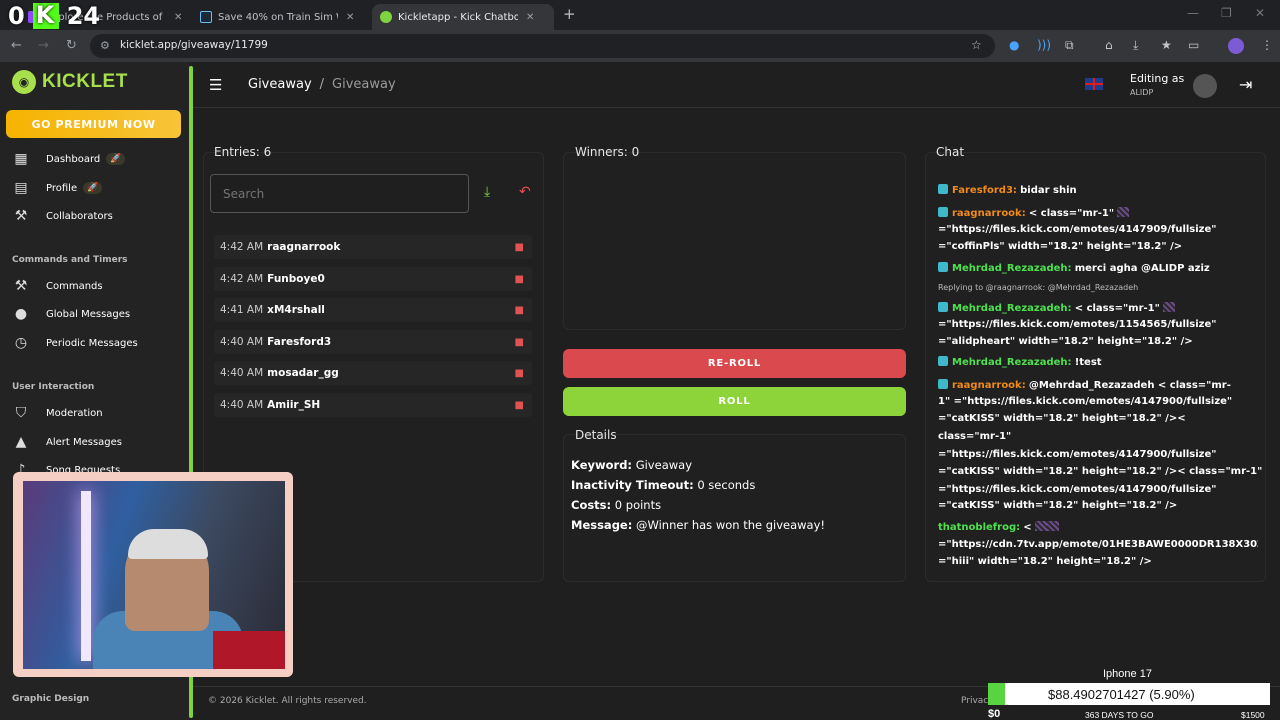 Image resolution: width=1280 pixels, height=720 pixels. Describe the element at coordinates (53, 387) in the screenshot. I see `section-title-interaction: User Interaction` at that location.